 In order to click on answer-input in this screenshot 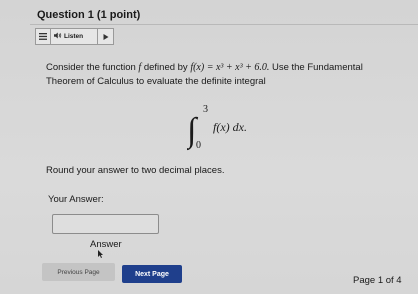, I will do `click(105, 224)`.